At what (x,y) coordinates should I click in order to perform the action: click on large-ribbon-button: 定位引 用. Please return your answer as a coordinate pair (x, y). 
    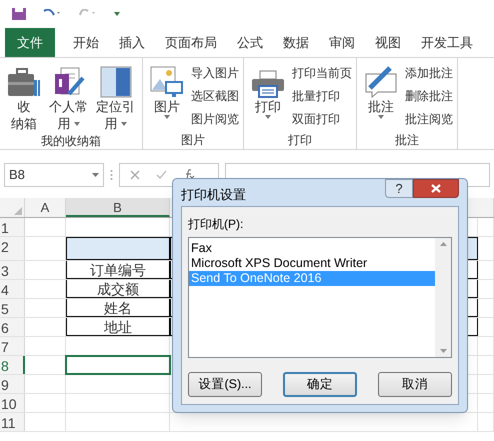
    Looking at the image, I should click on (115, 98).